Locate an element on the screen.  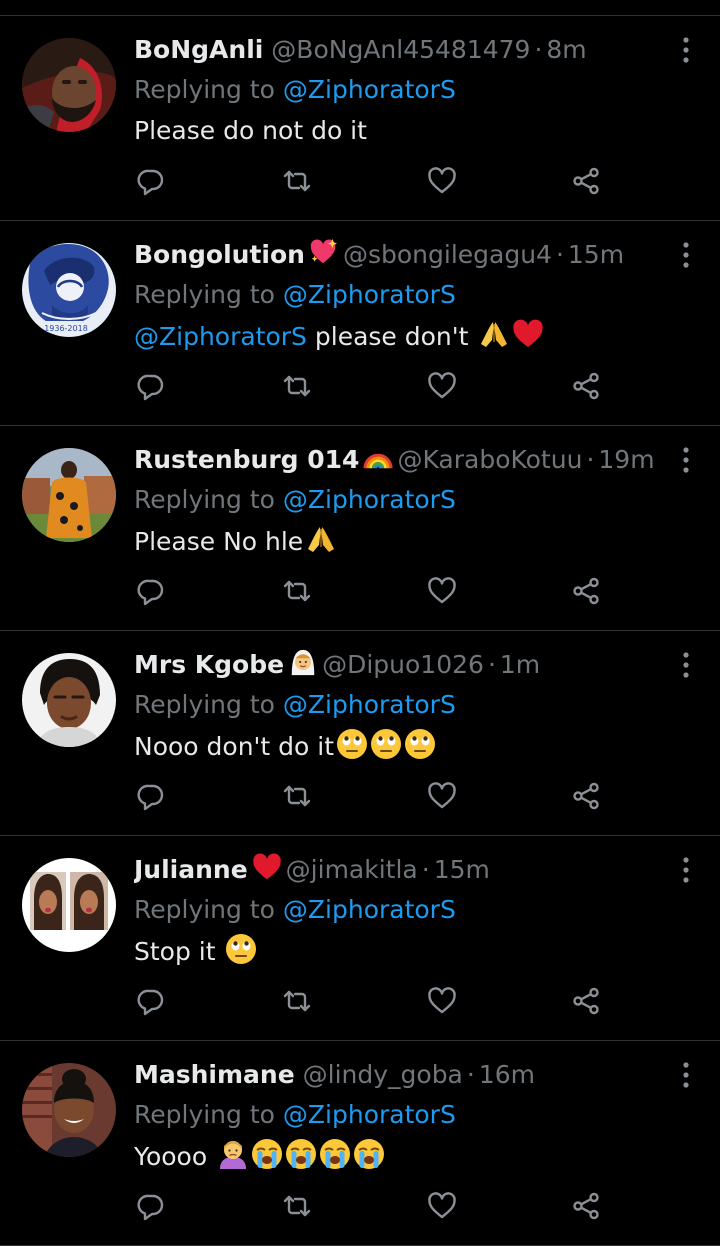
timestamp: 8m is located at coordinates (566, 49).